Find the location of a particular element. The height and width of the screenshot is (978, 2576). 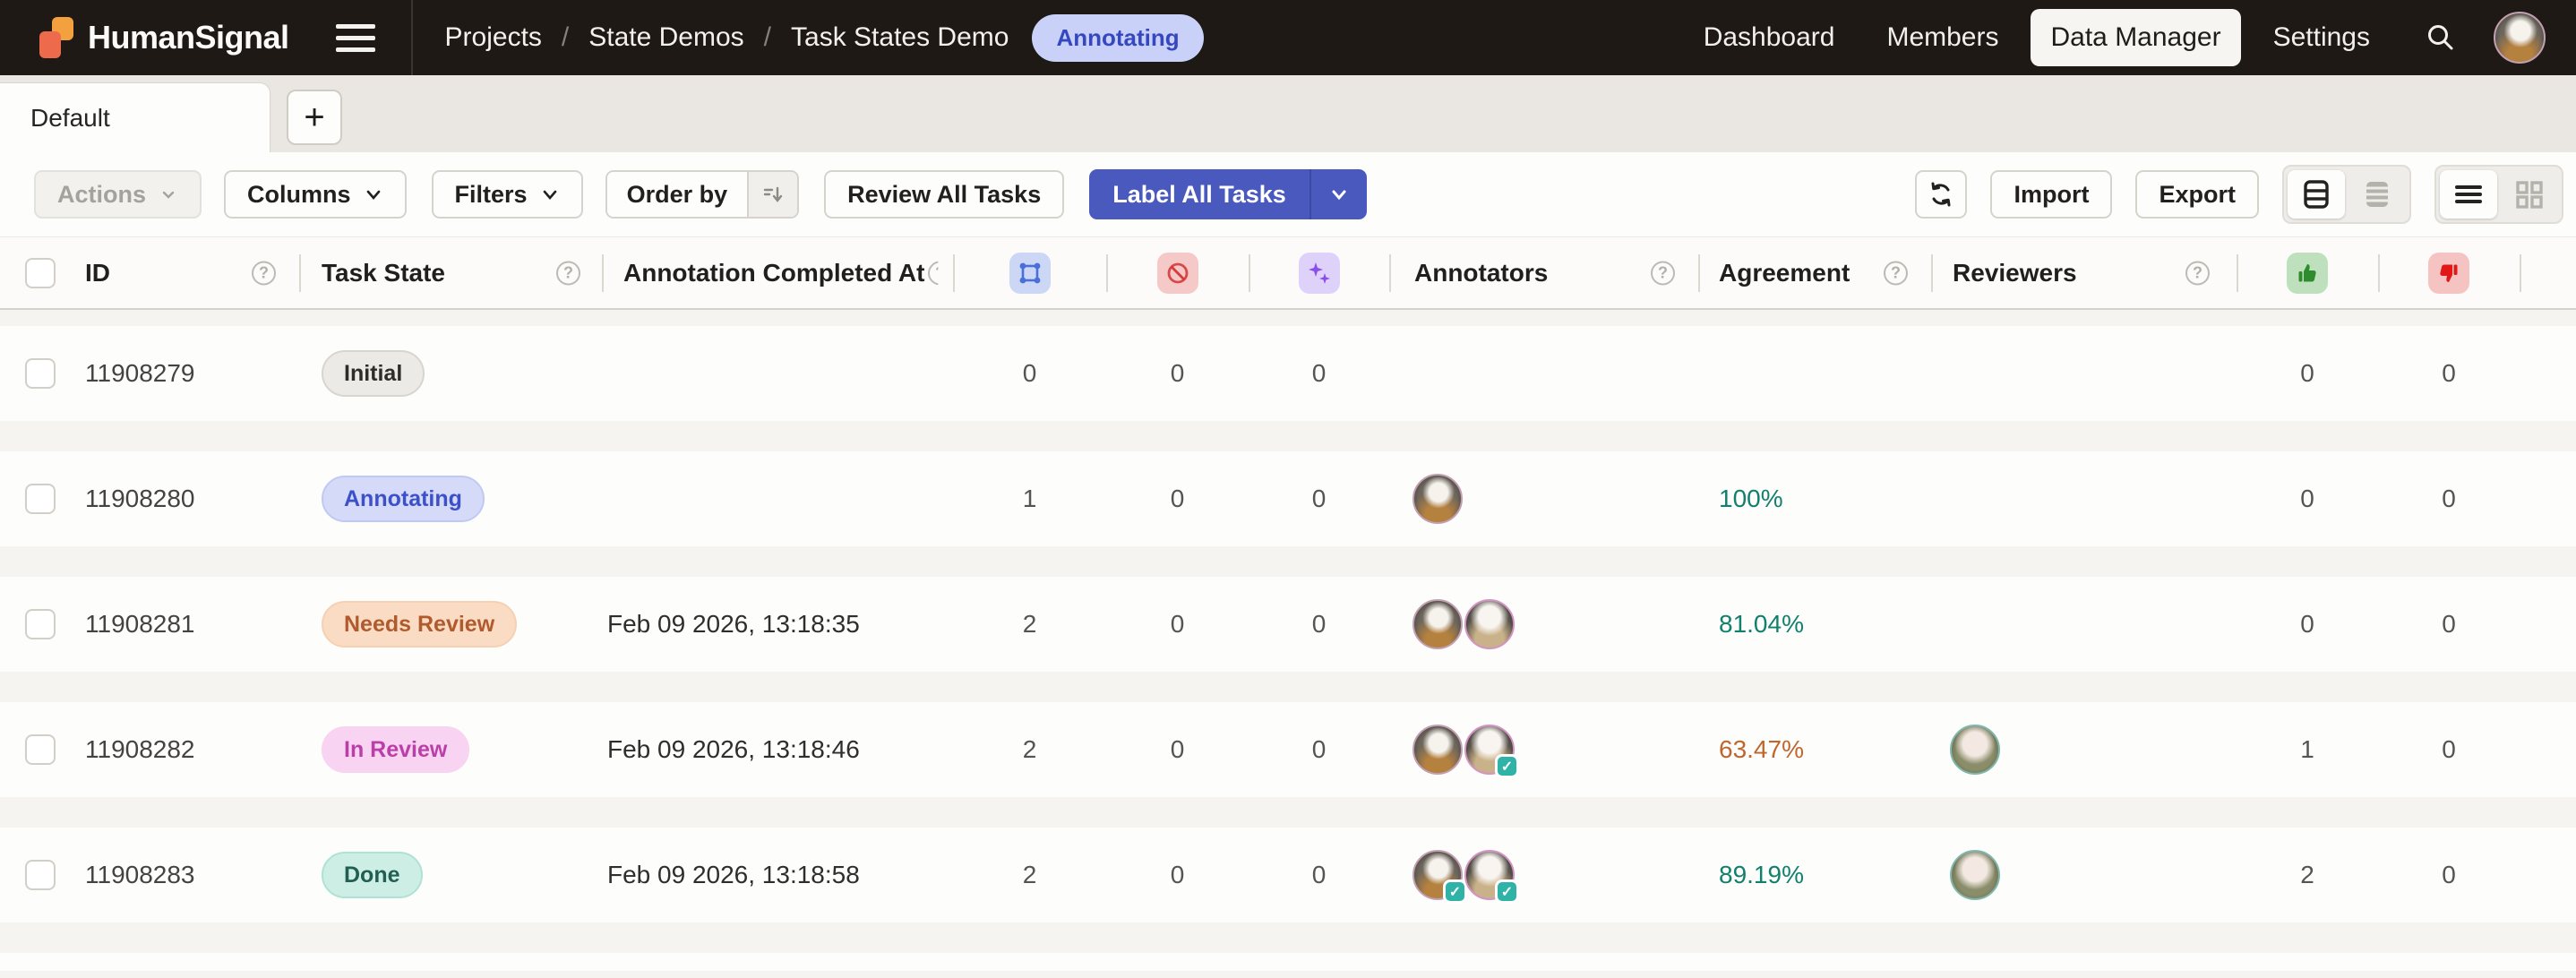

tab-default: Default is located at coordinates (135, 117).